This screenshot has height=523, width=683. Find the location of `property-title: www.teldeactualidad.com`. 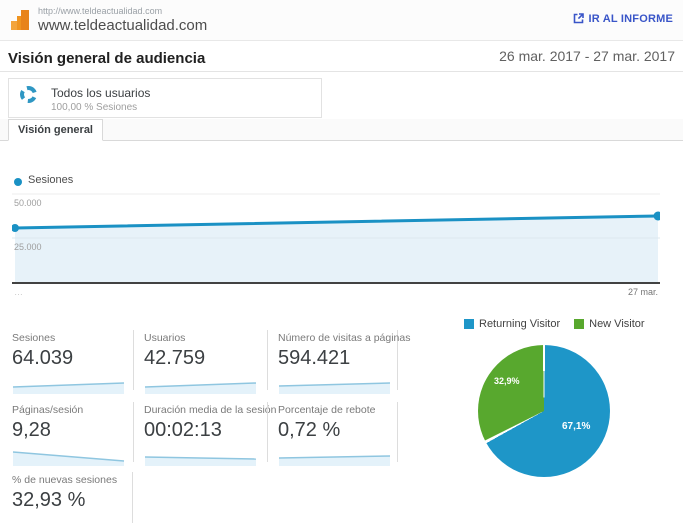

property-title: www.teldeactualidad.com is located at coordinates (123, 25).